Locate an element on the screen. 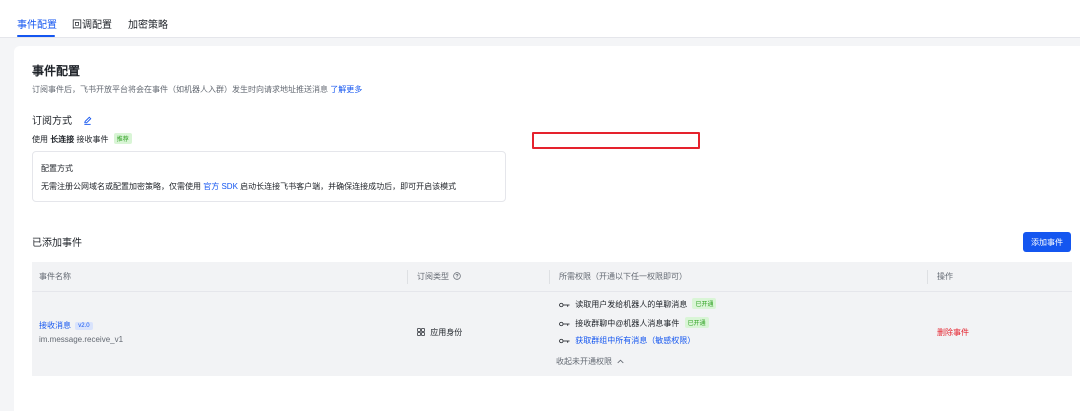  event-code: im.message.receive_v1 is located at coordinates (81, 339).